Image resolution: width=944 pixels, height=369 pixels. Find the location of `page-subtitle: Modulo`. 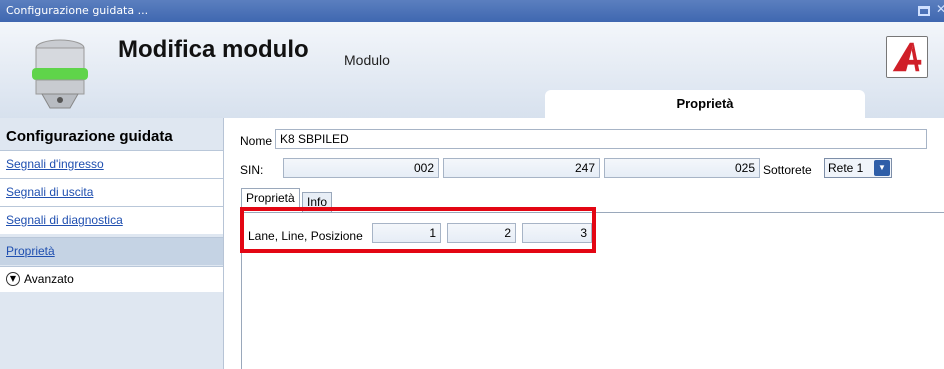

page-subtitle: Modulo is located at coordinates (367, 60).